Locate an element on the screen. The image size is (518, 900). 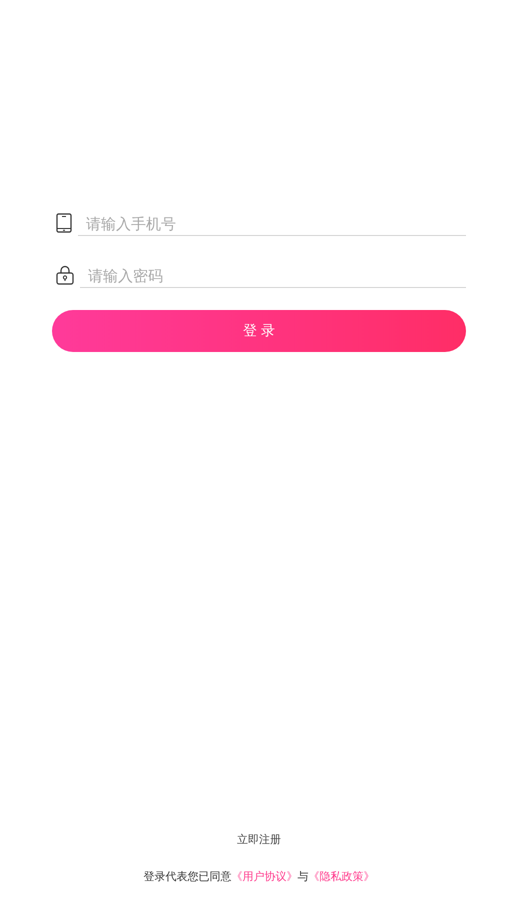
privacy-policy-link: 《隐私政策》 is located at coordinates (341, 876).